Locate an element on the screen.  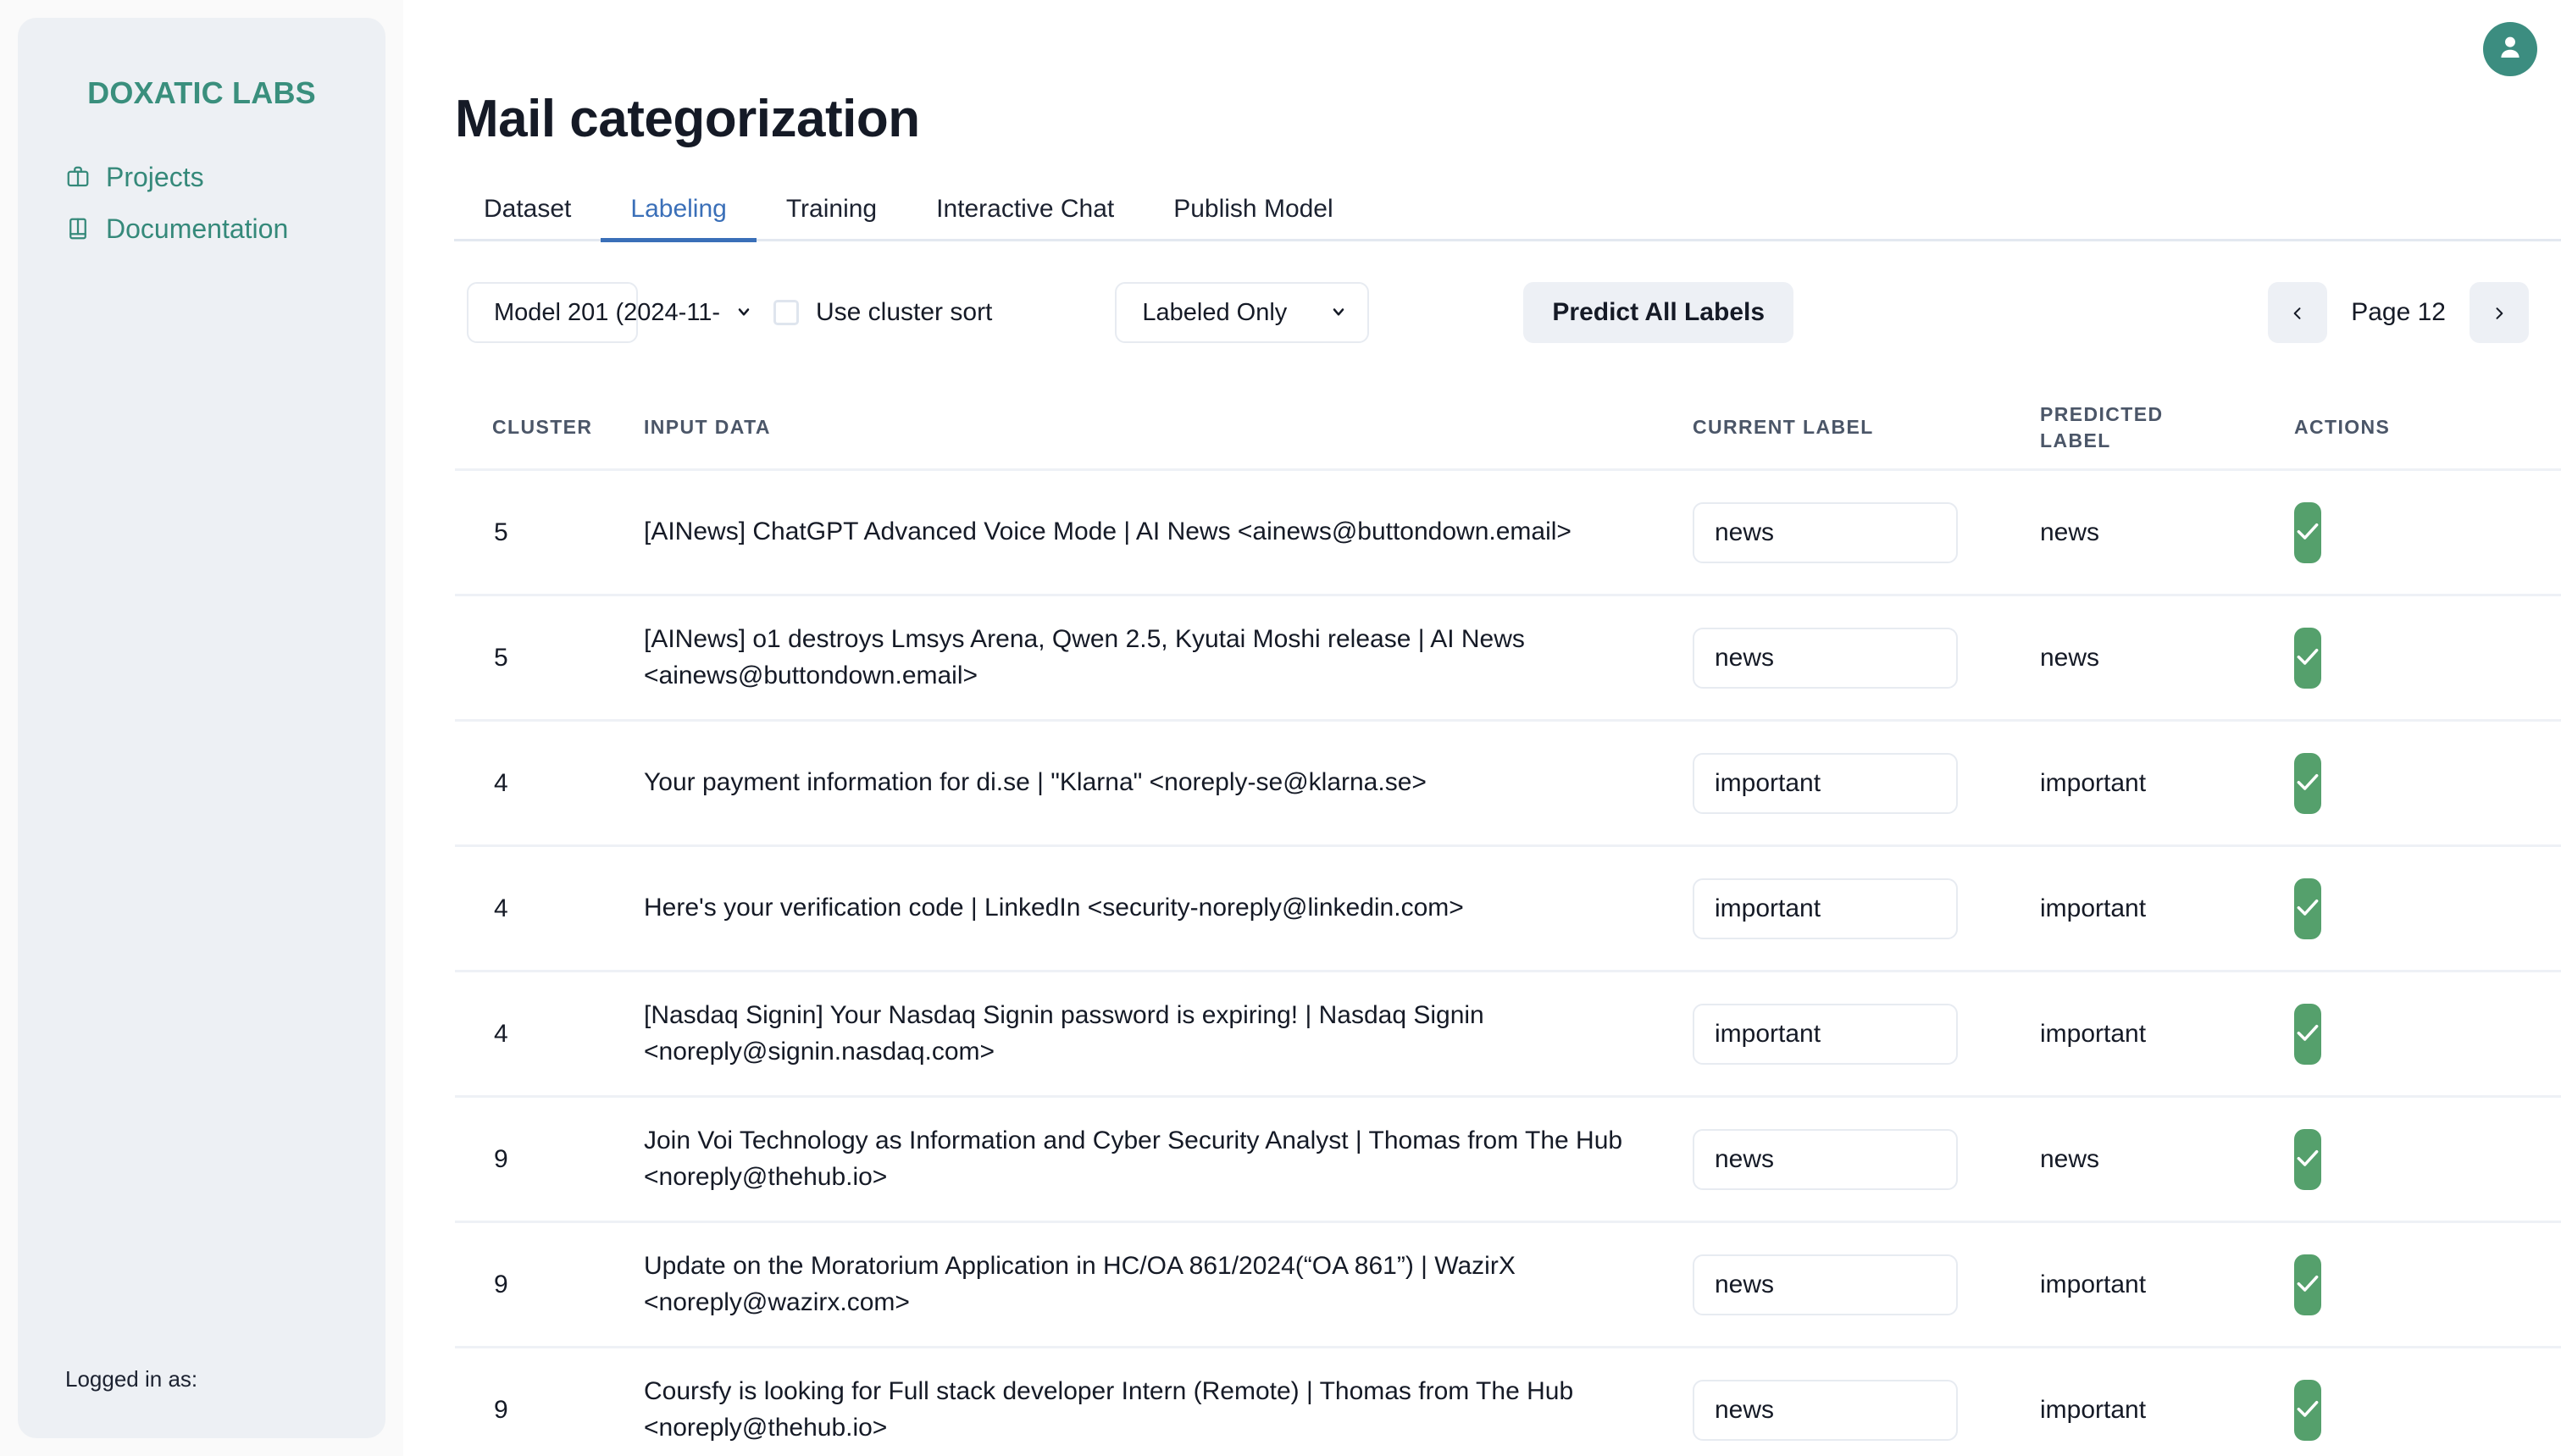
use-cluster-sort-control: Use cluster sort is located at coordinates (882, 312).